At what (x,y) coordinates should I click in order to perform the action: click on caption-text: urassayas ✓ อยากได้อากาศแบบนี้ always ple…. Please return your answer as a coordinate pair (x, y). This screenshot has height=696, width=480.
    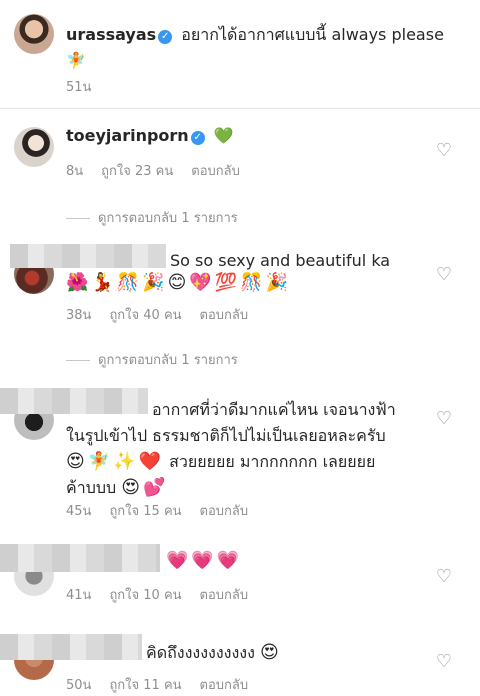
    Looking at the image, I should click on (266, 48).